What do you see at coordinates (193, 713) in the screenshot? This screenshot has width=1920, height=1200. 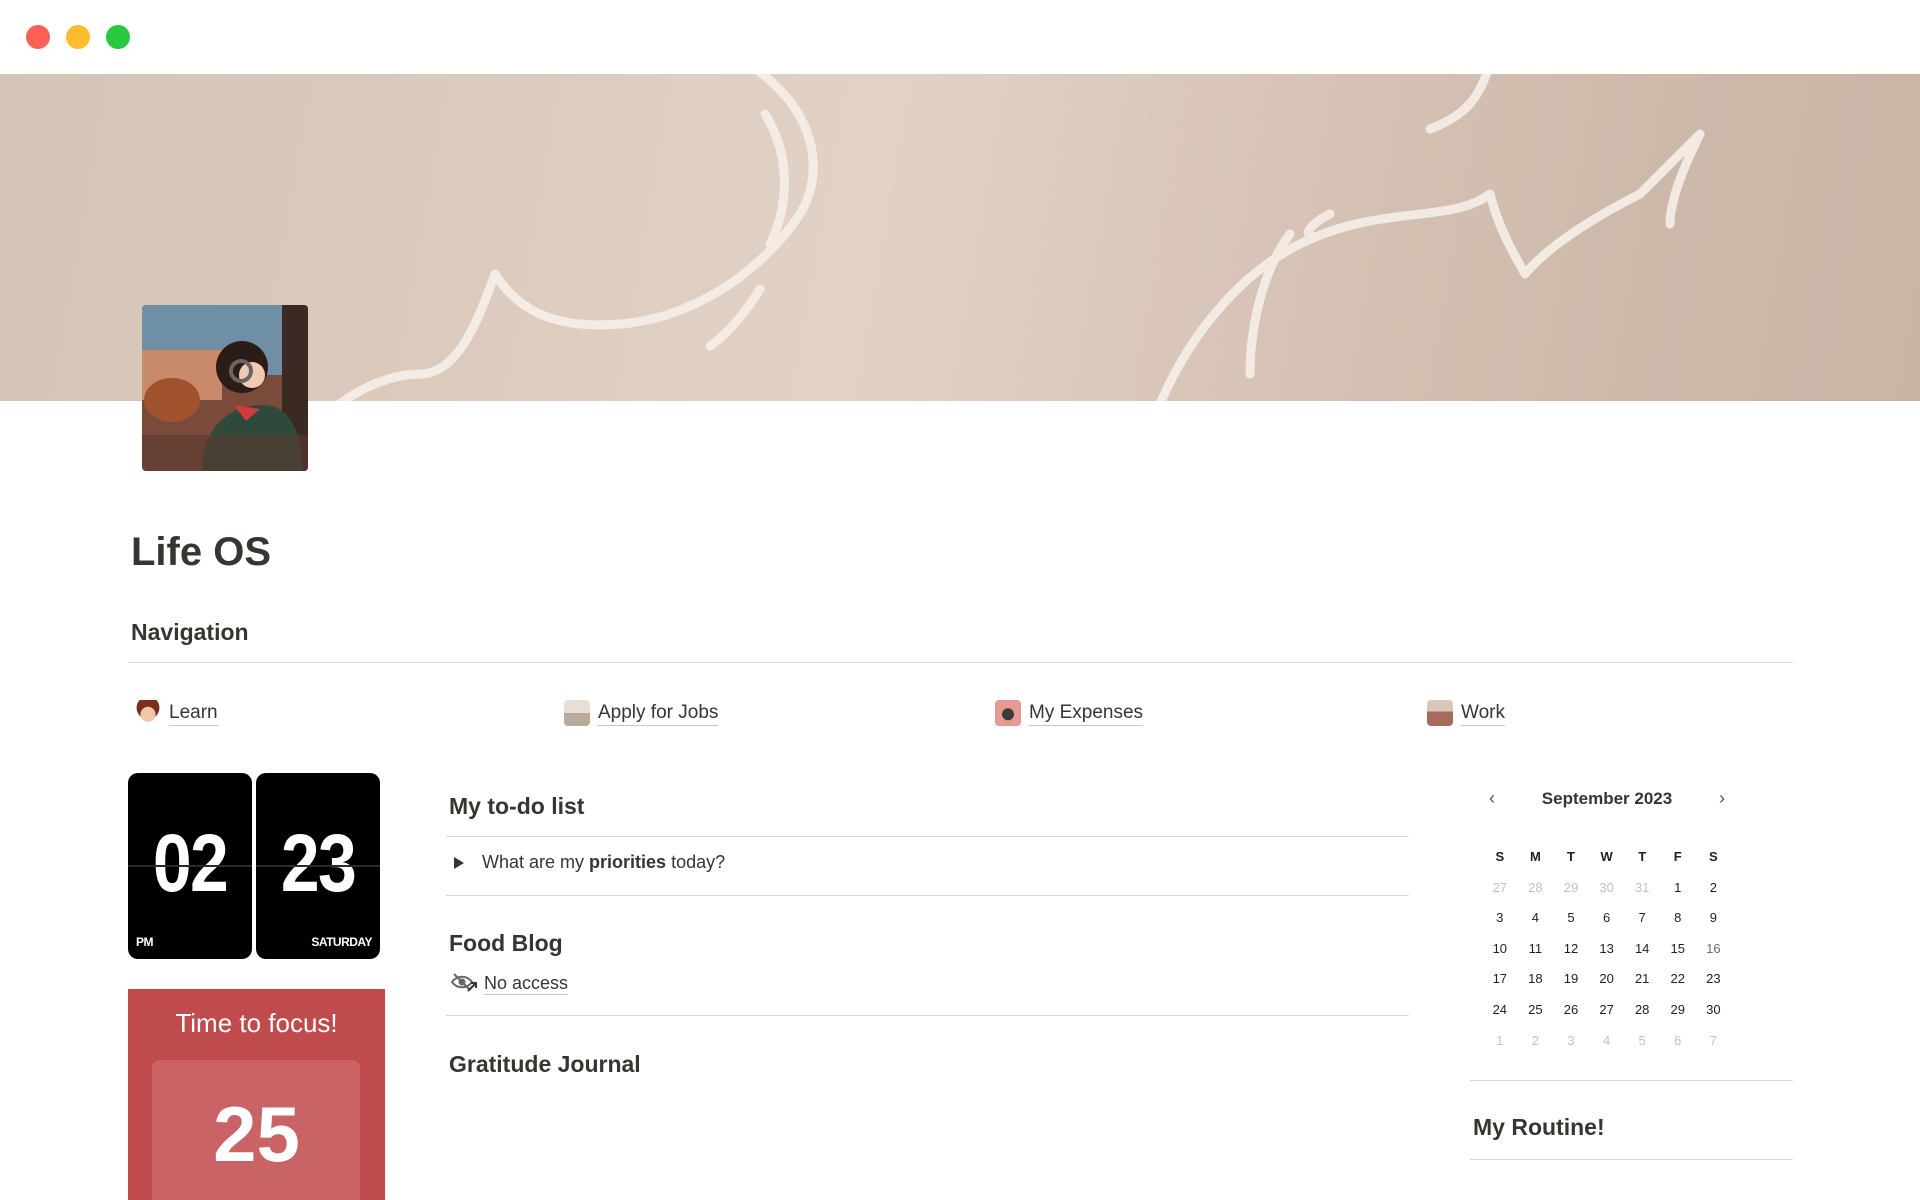 I see `nav-link-label: Learn` at bounding box center [193, 713].